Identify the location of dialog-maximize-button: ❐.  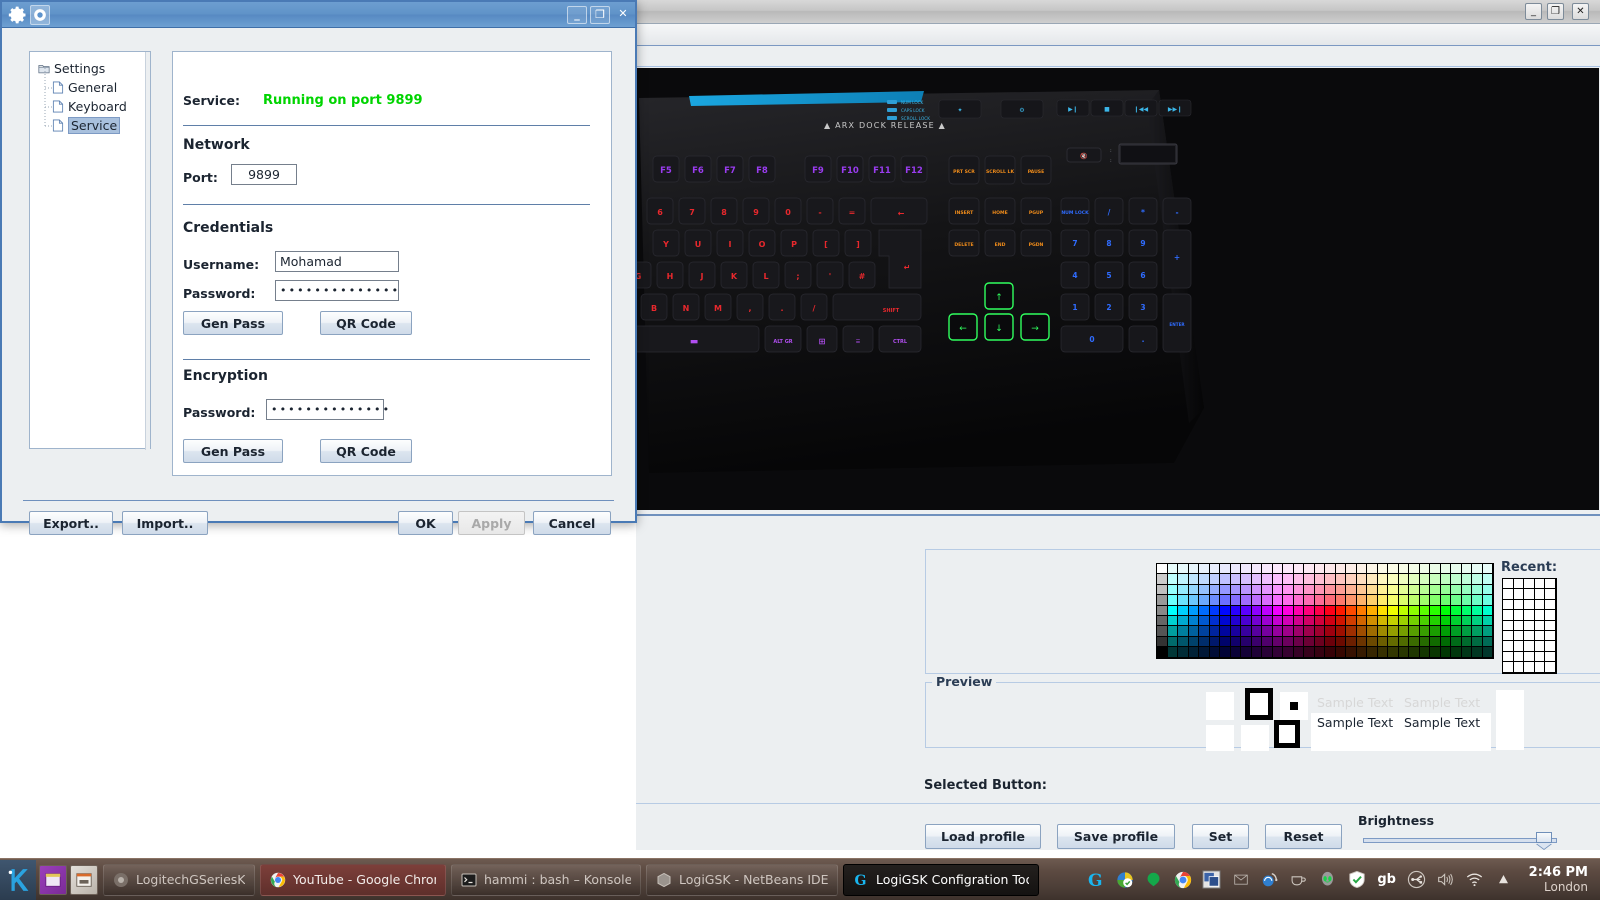
(600, 15).